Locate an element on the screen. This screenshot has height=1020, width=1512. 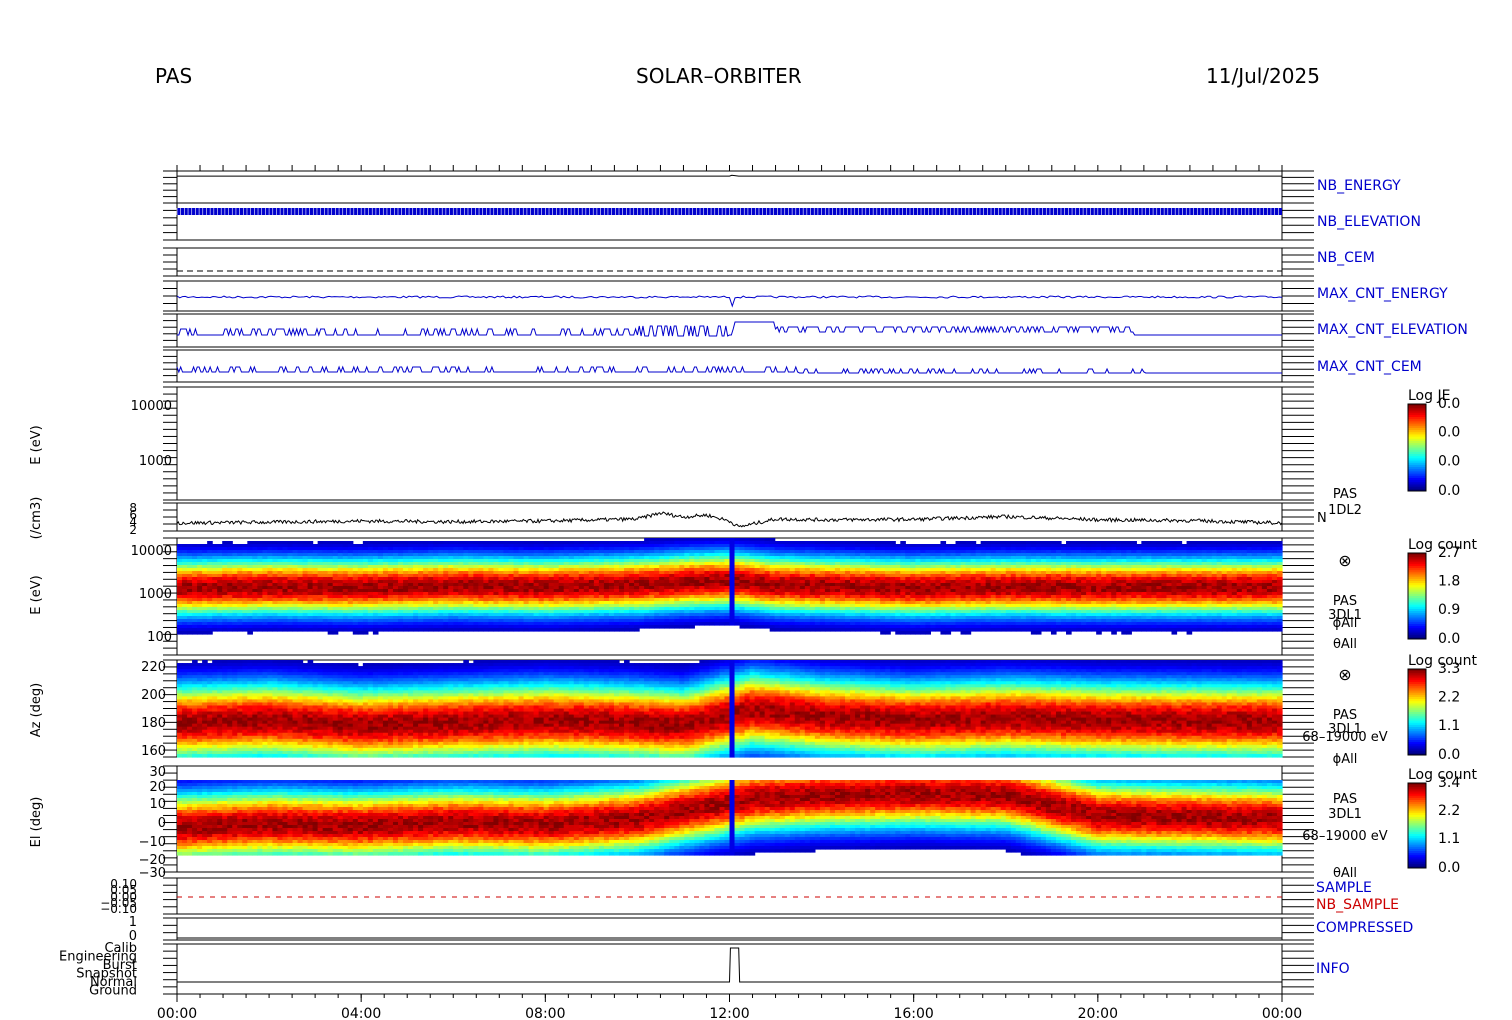
nb-cem-label: NB_CEM is located at coordinates (1346, 258).